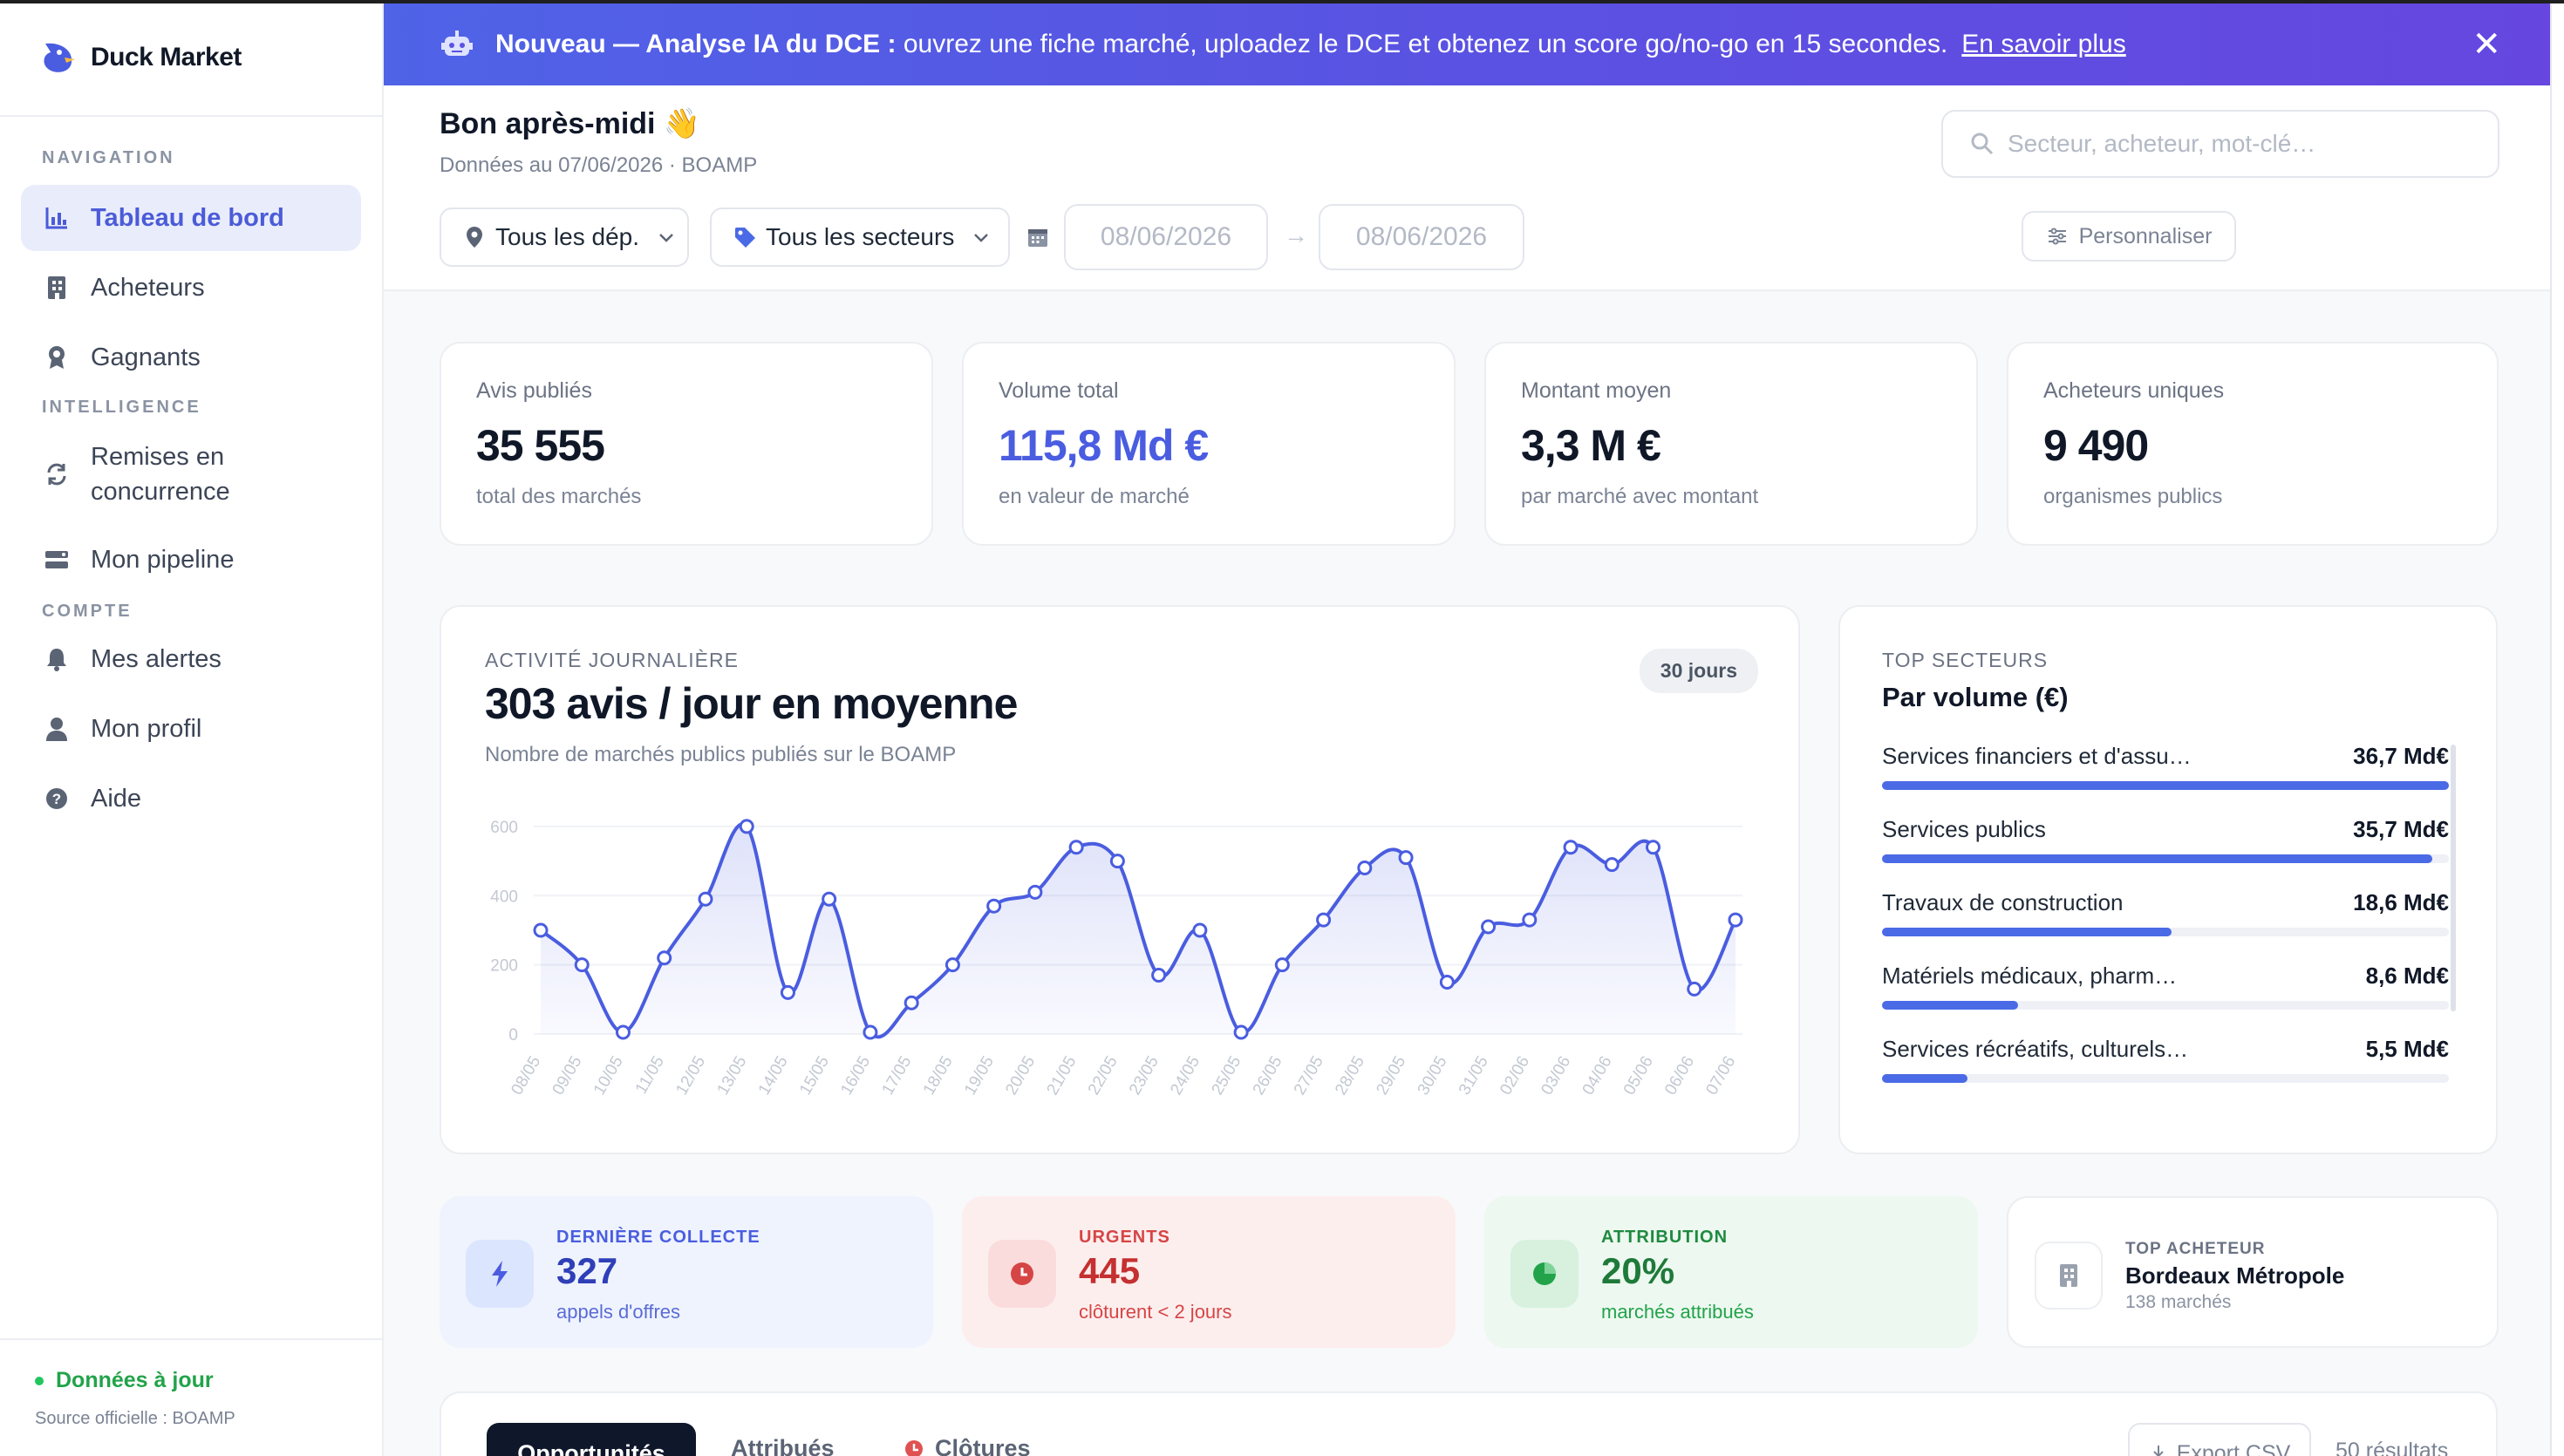 This screenshot has width=2564, height=1456. I want to click on sidebar-item-pipeline: Mon pipeline, so click(191, 560).